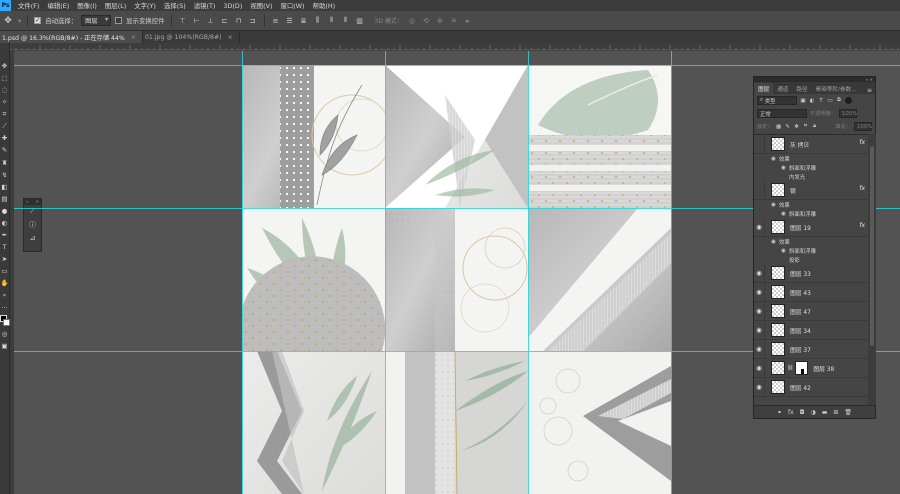 This screenshot has width=900, height=494. Describe the element at coordinates (4, 347) in the screenshot. I see `screen-mode-icon: ▣` at that location.